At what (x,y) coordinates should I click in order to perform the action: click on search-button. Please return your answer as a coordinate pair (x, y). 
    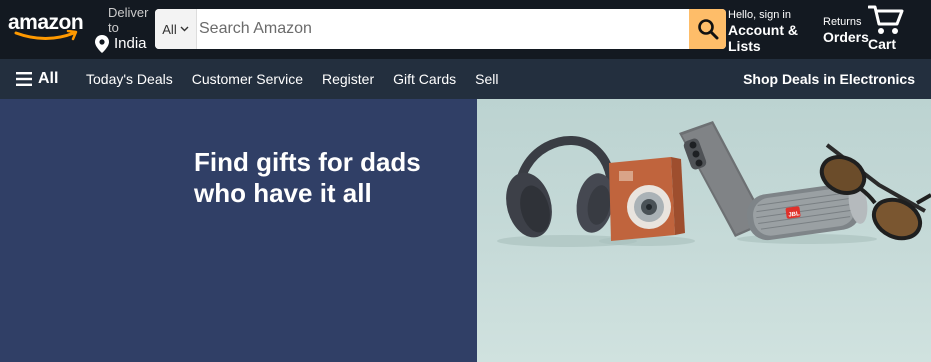
    Looking at the image, I should click on (707, 29).